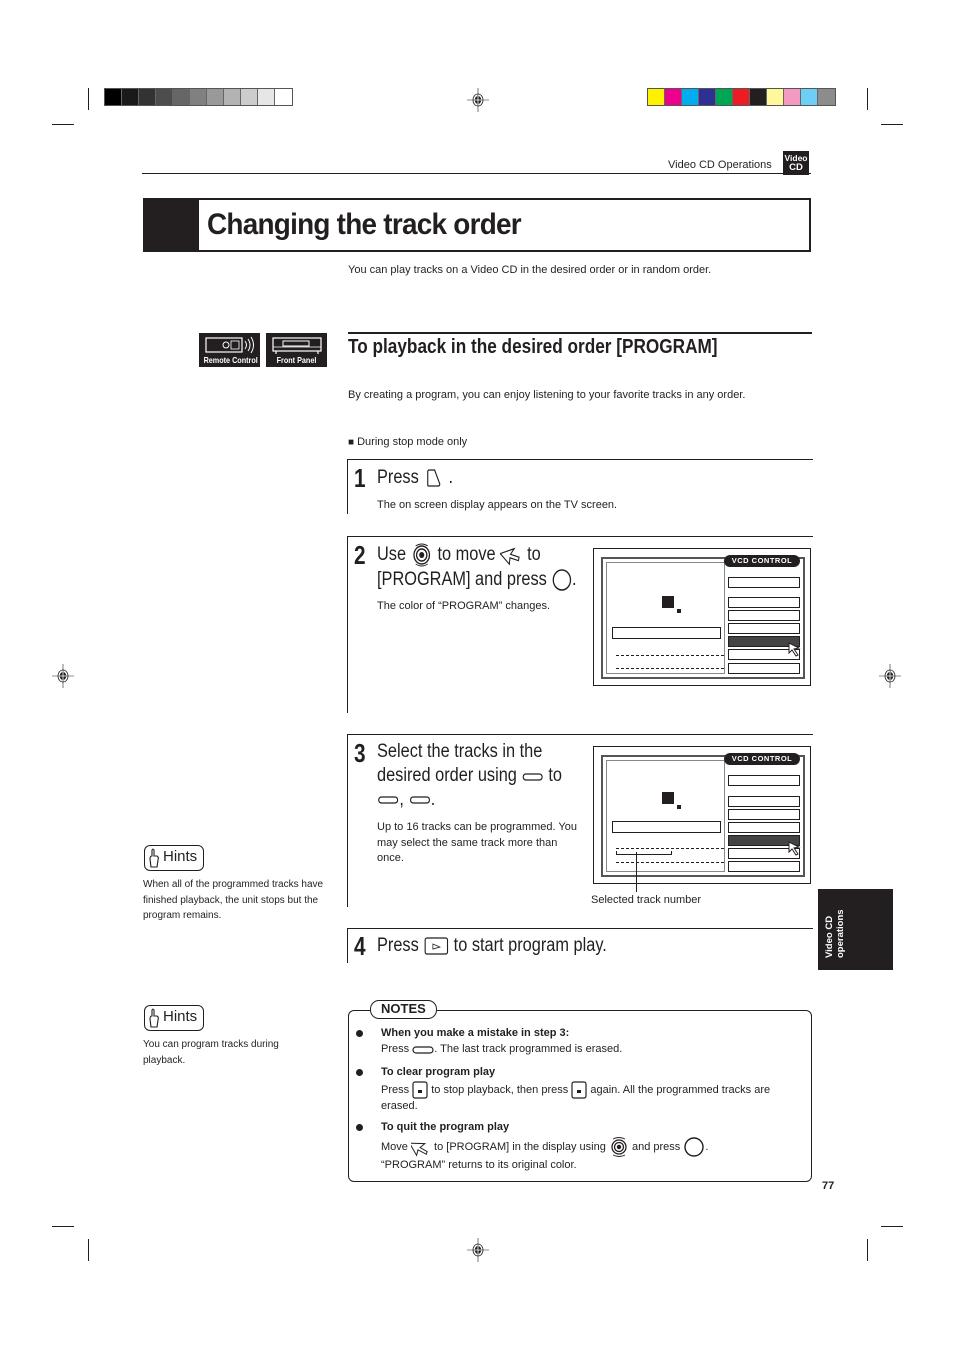  Describe the element at coordinates (580, 333) in the screenshot. I see `section-rule` at that location.